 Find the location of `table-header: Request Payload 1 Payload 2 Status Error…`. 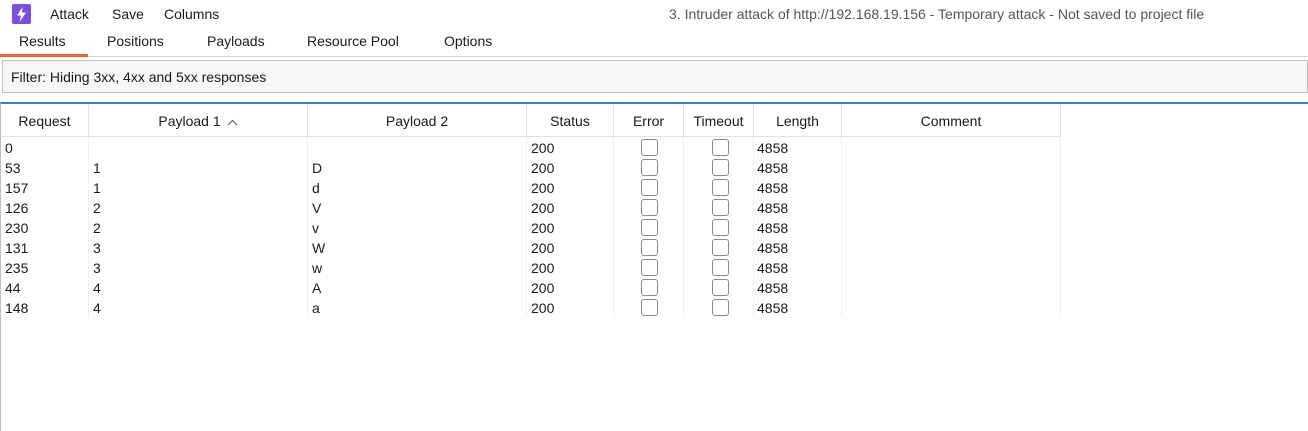

table-header: Request Payload 1 Payload 2 Status Error… is located at coordinates (531, 120).